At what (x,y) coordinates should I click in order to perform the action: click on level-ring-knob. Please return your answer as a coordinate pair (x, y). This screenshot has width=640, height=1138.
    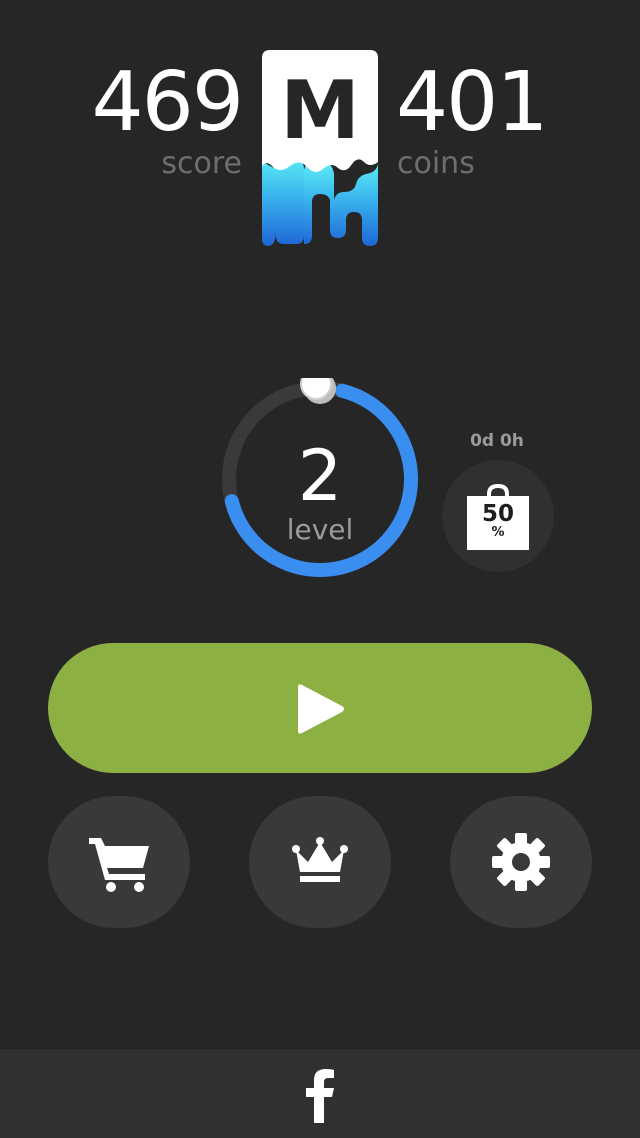
    Looking at the image, I should click on (318, 391).